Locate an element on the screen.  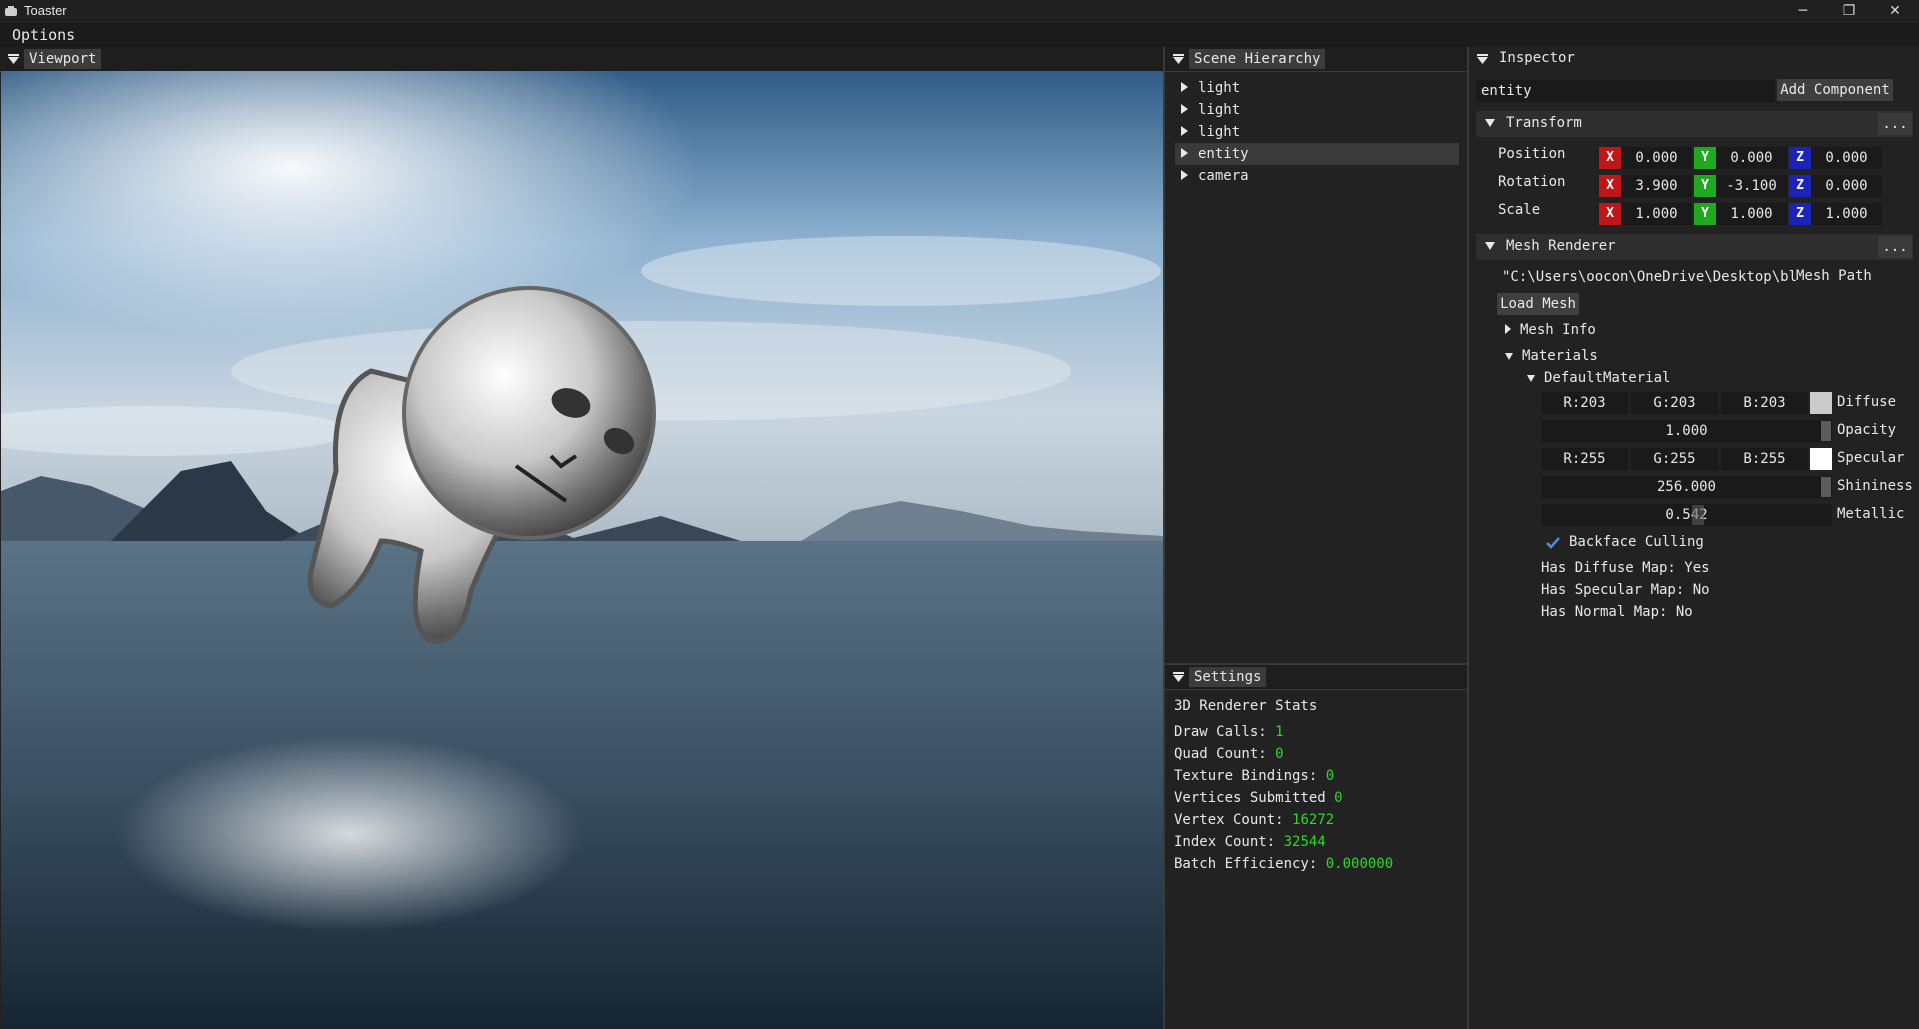
renderer-stats-title: 3D Renderer Stats is located at coordinates (1246, 706).